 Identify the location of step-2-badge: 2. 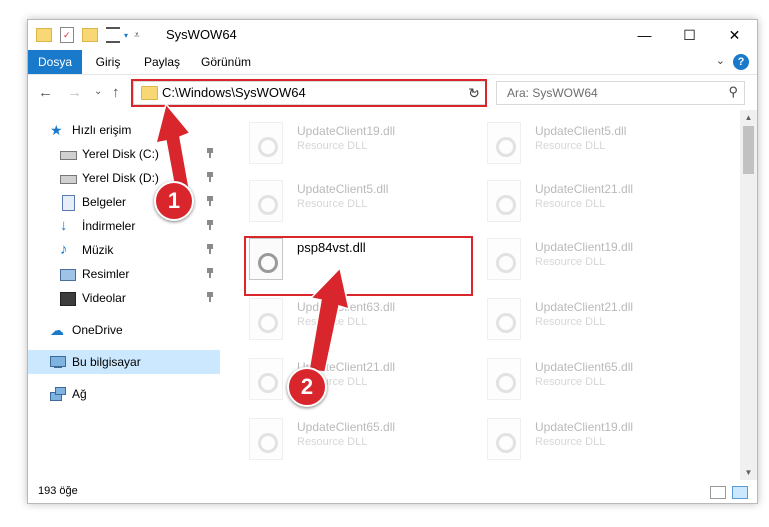
(307, 387).